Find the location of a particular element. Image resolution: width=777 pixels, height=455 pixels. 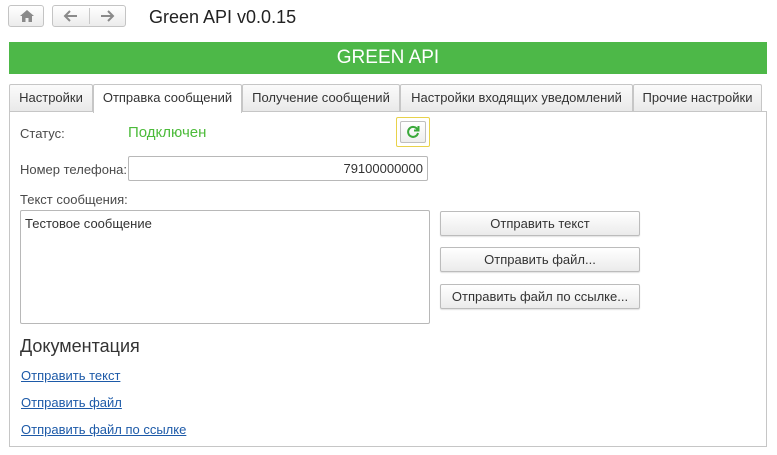

home-icon is located at coordinates (27, 17).